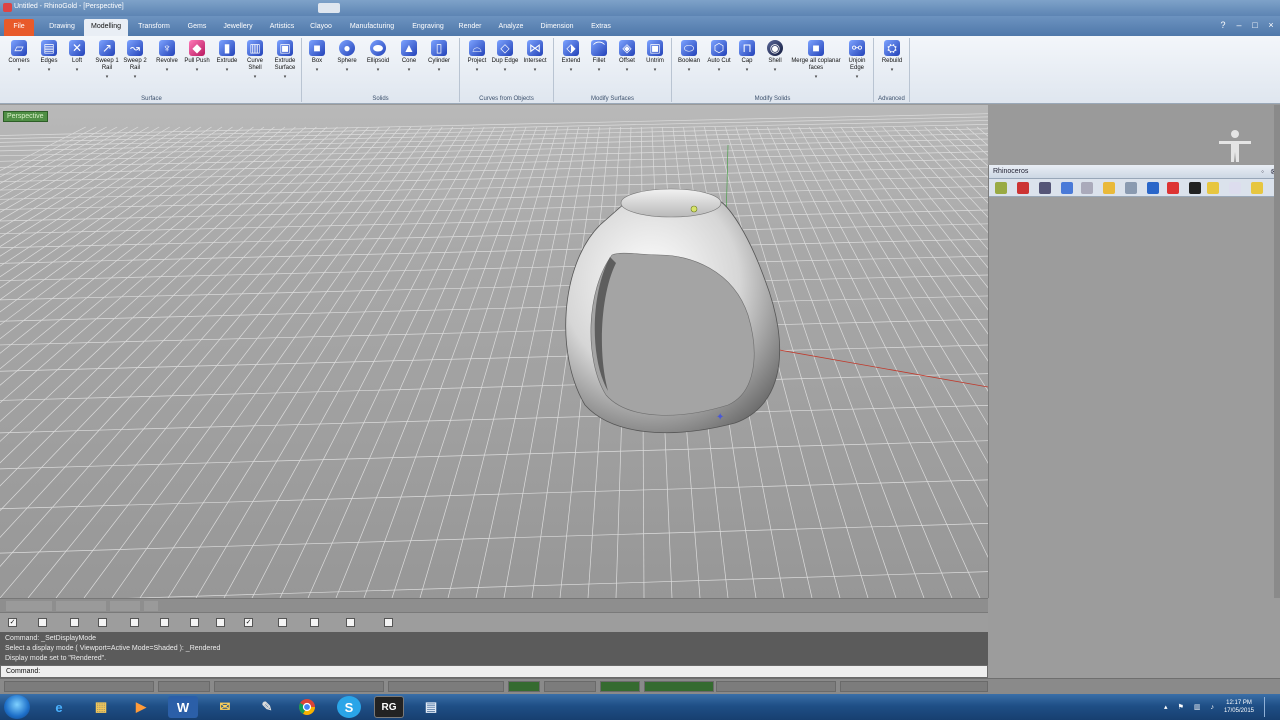  Describe the element at coordinates (627, 56) in the screenshot. I see `offset-button: ◈ Offset ▾` at that location.